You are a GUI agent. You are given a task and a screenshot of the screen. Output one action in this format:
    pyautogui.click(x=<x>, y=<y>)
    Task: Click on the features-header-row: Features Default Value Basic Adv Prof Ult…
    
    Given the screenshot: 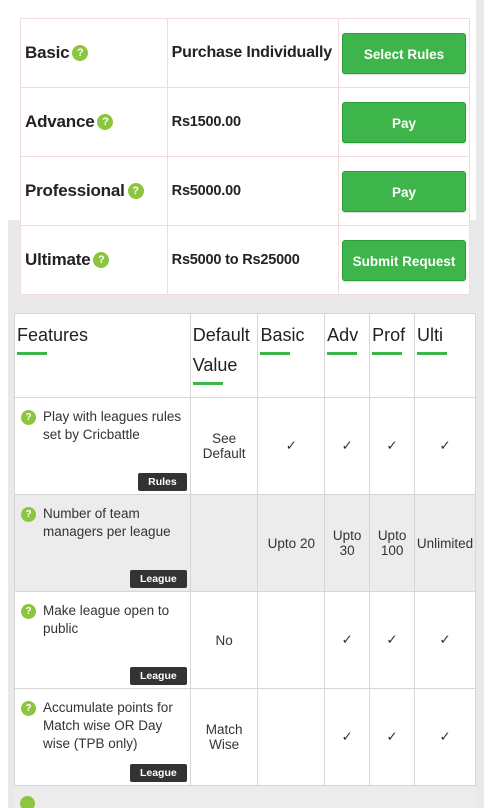 What is the action you would take?
    pyautogui.click(x=245, y=355)
    